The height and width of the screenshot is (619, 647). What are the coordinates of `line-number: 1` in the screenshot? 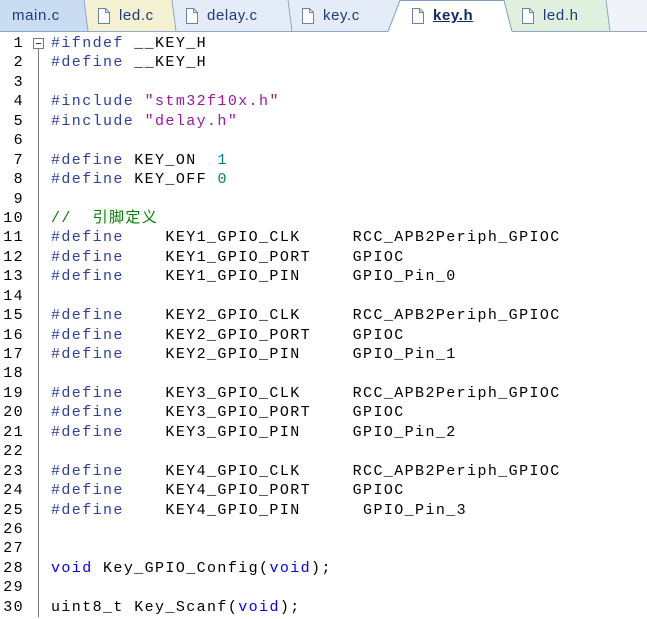 It's located at (18, 43).